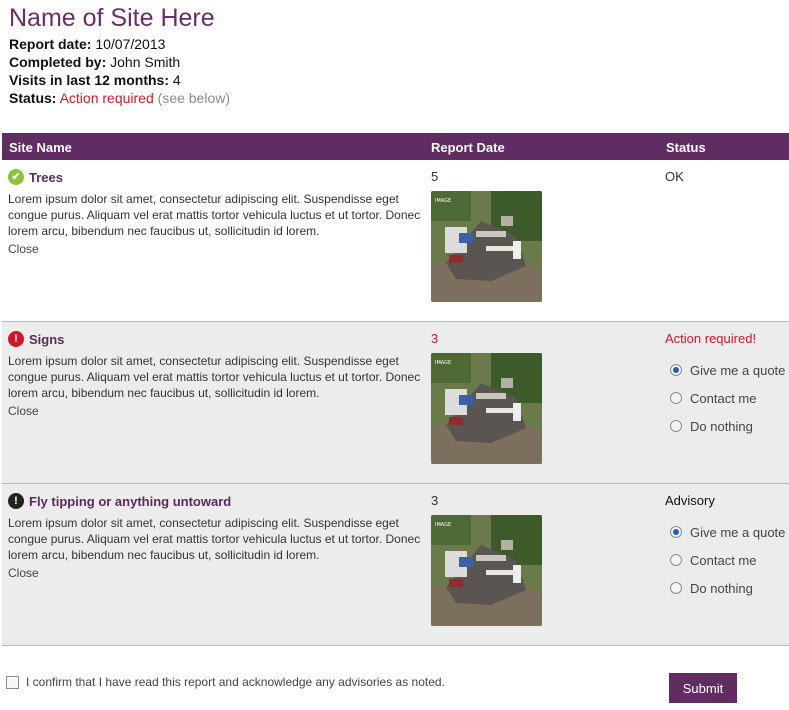  What do you see at coordinates (130, 44) in the screenshot?
I see `report-date-value: 10/07/2013` at bounding box center [130, 44].